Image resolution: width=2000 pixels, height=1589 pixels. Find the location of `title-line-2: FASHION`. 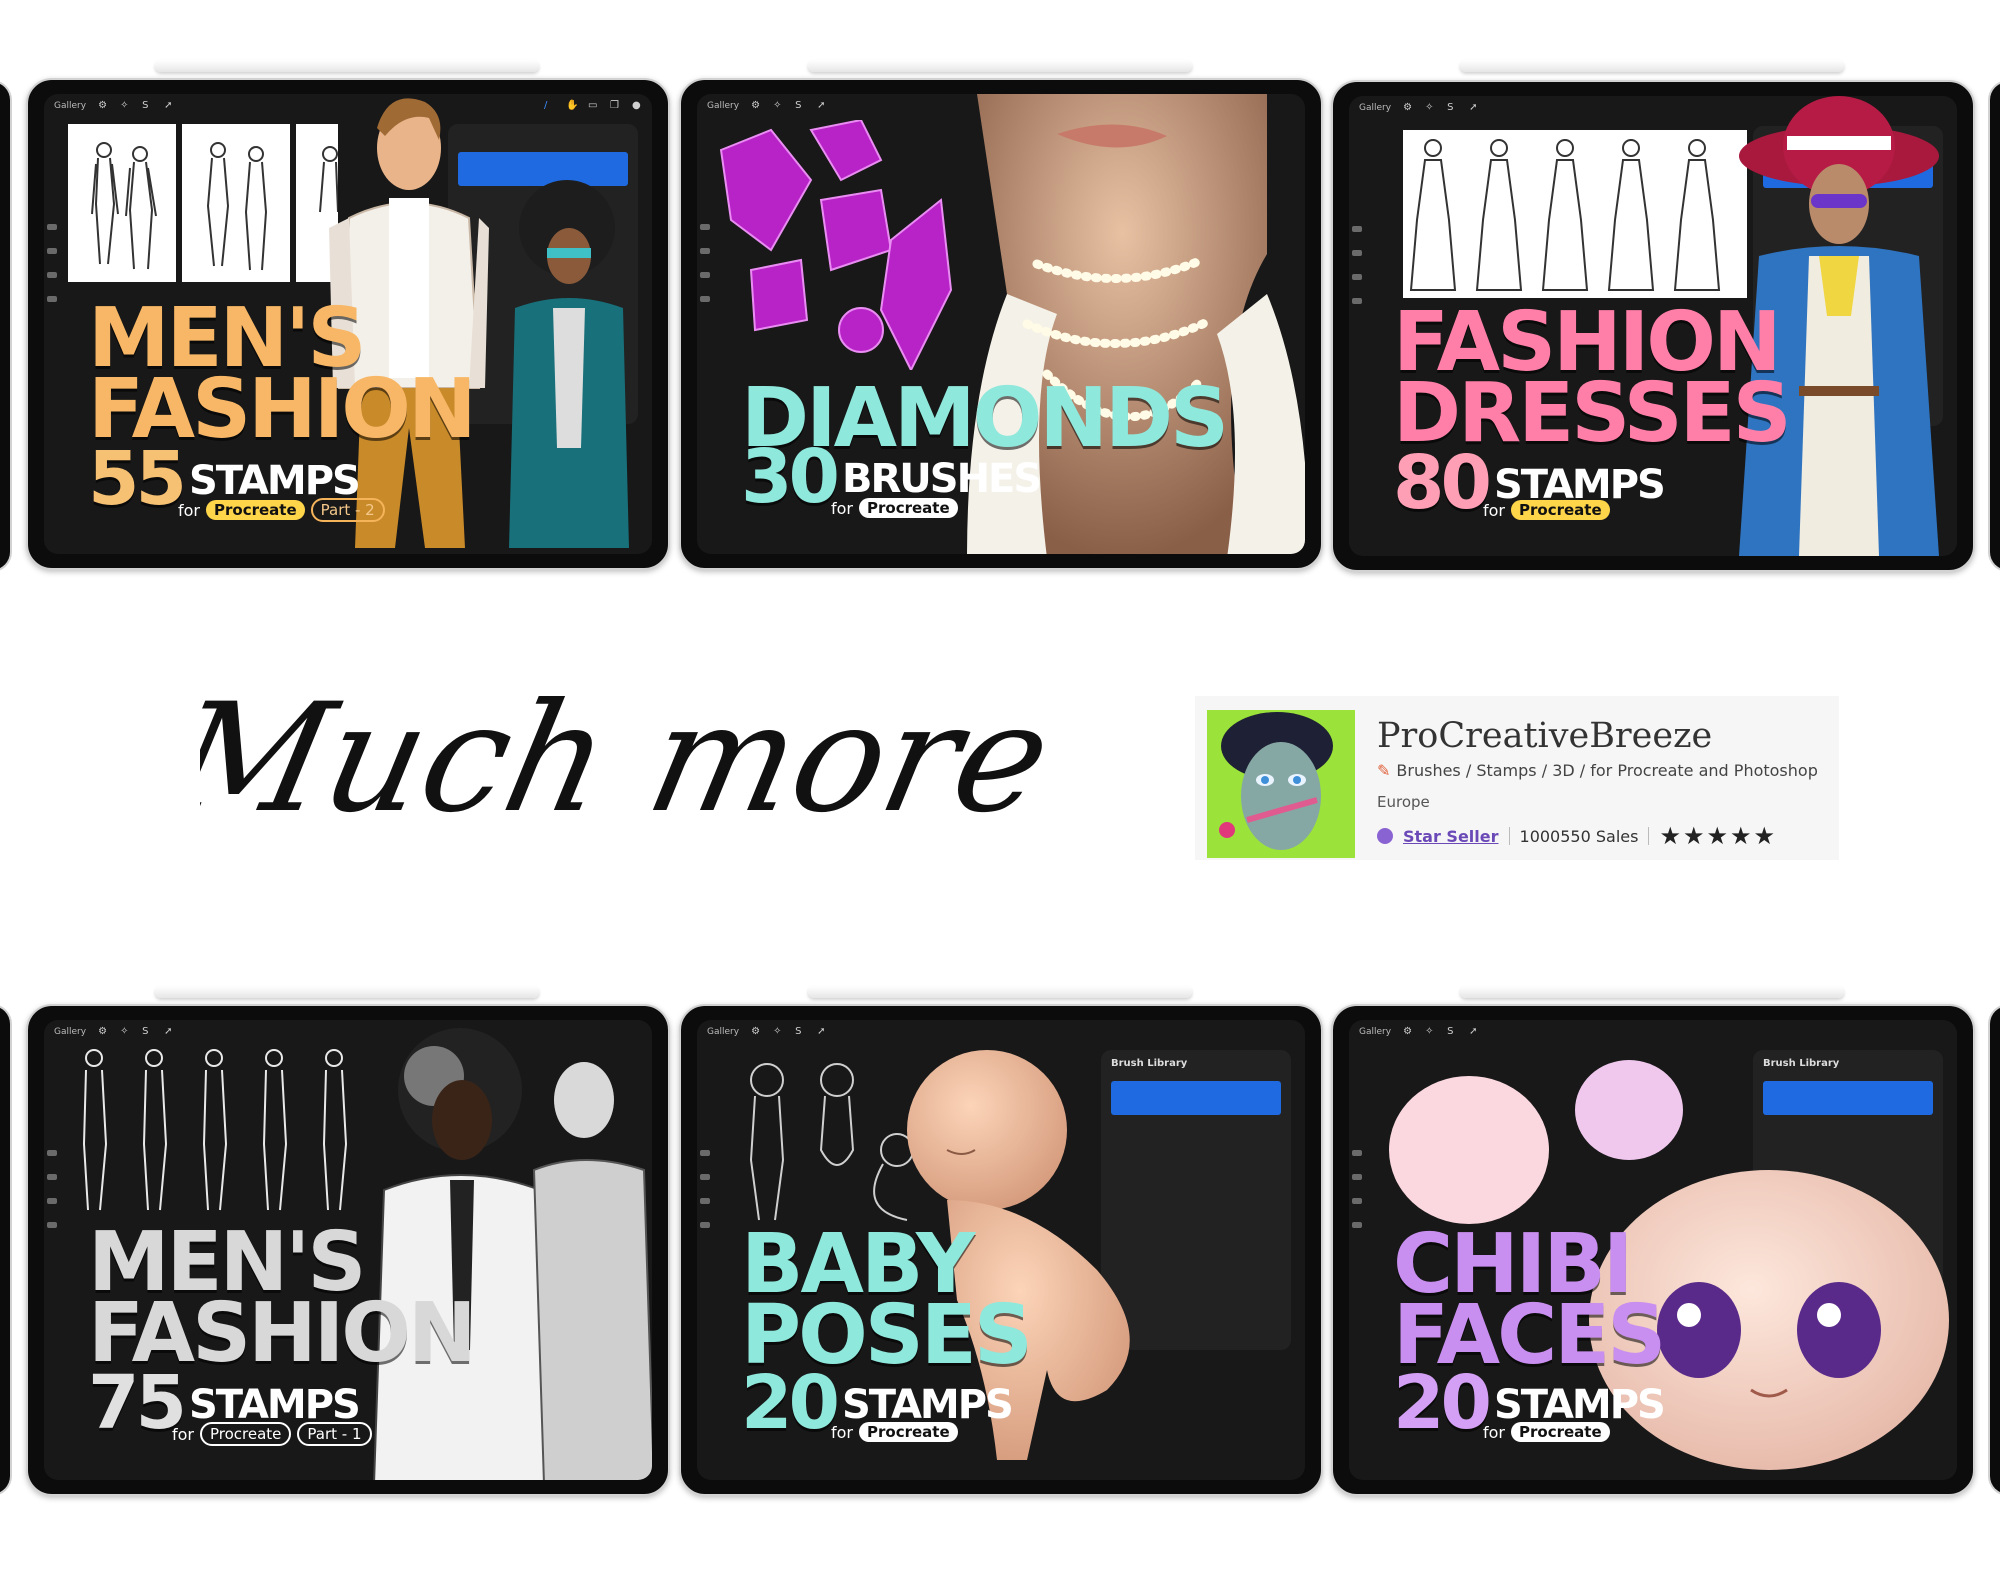

title-line-2: FASHION is located at coordinates (282, 1333).